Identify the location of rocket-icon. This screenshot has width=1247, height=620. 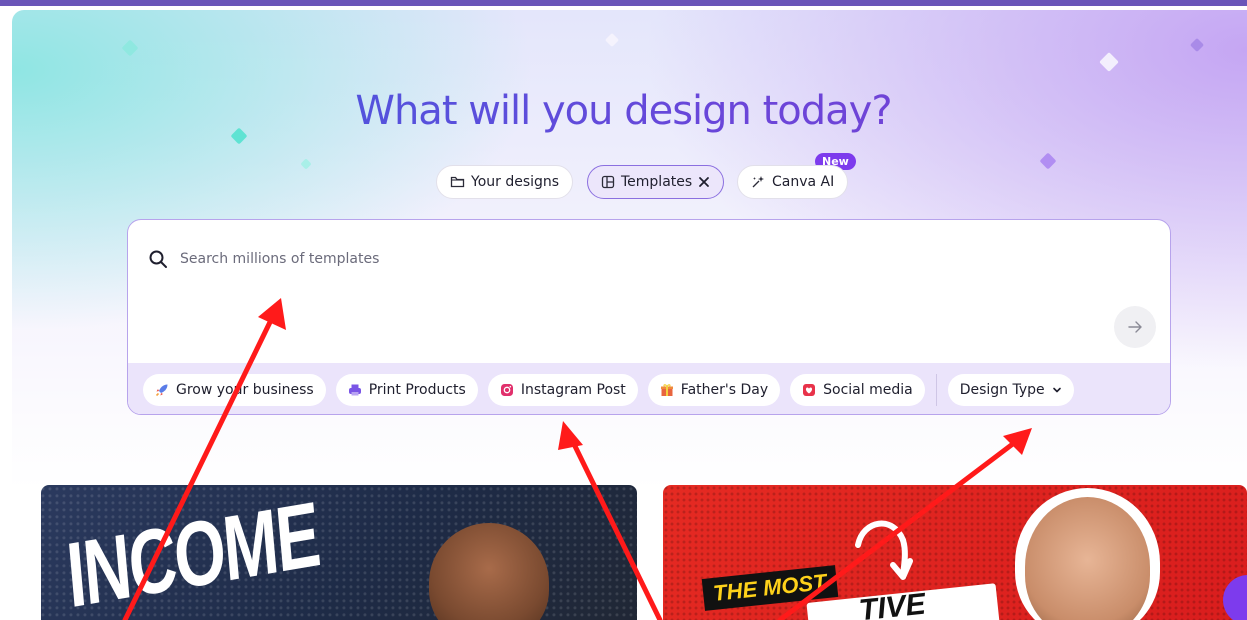
(162, 390).